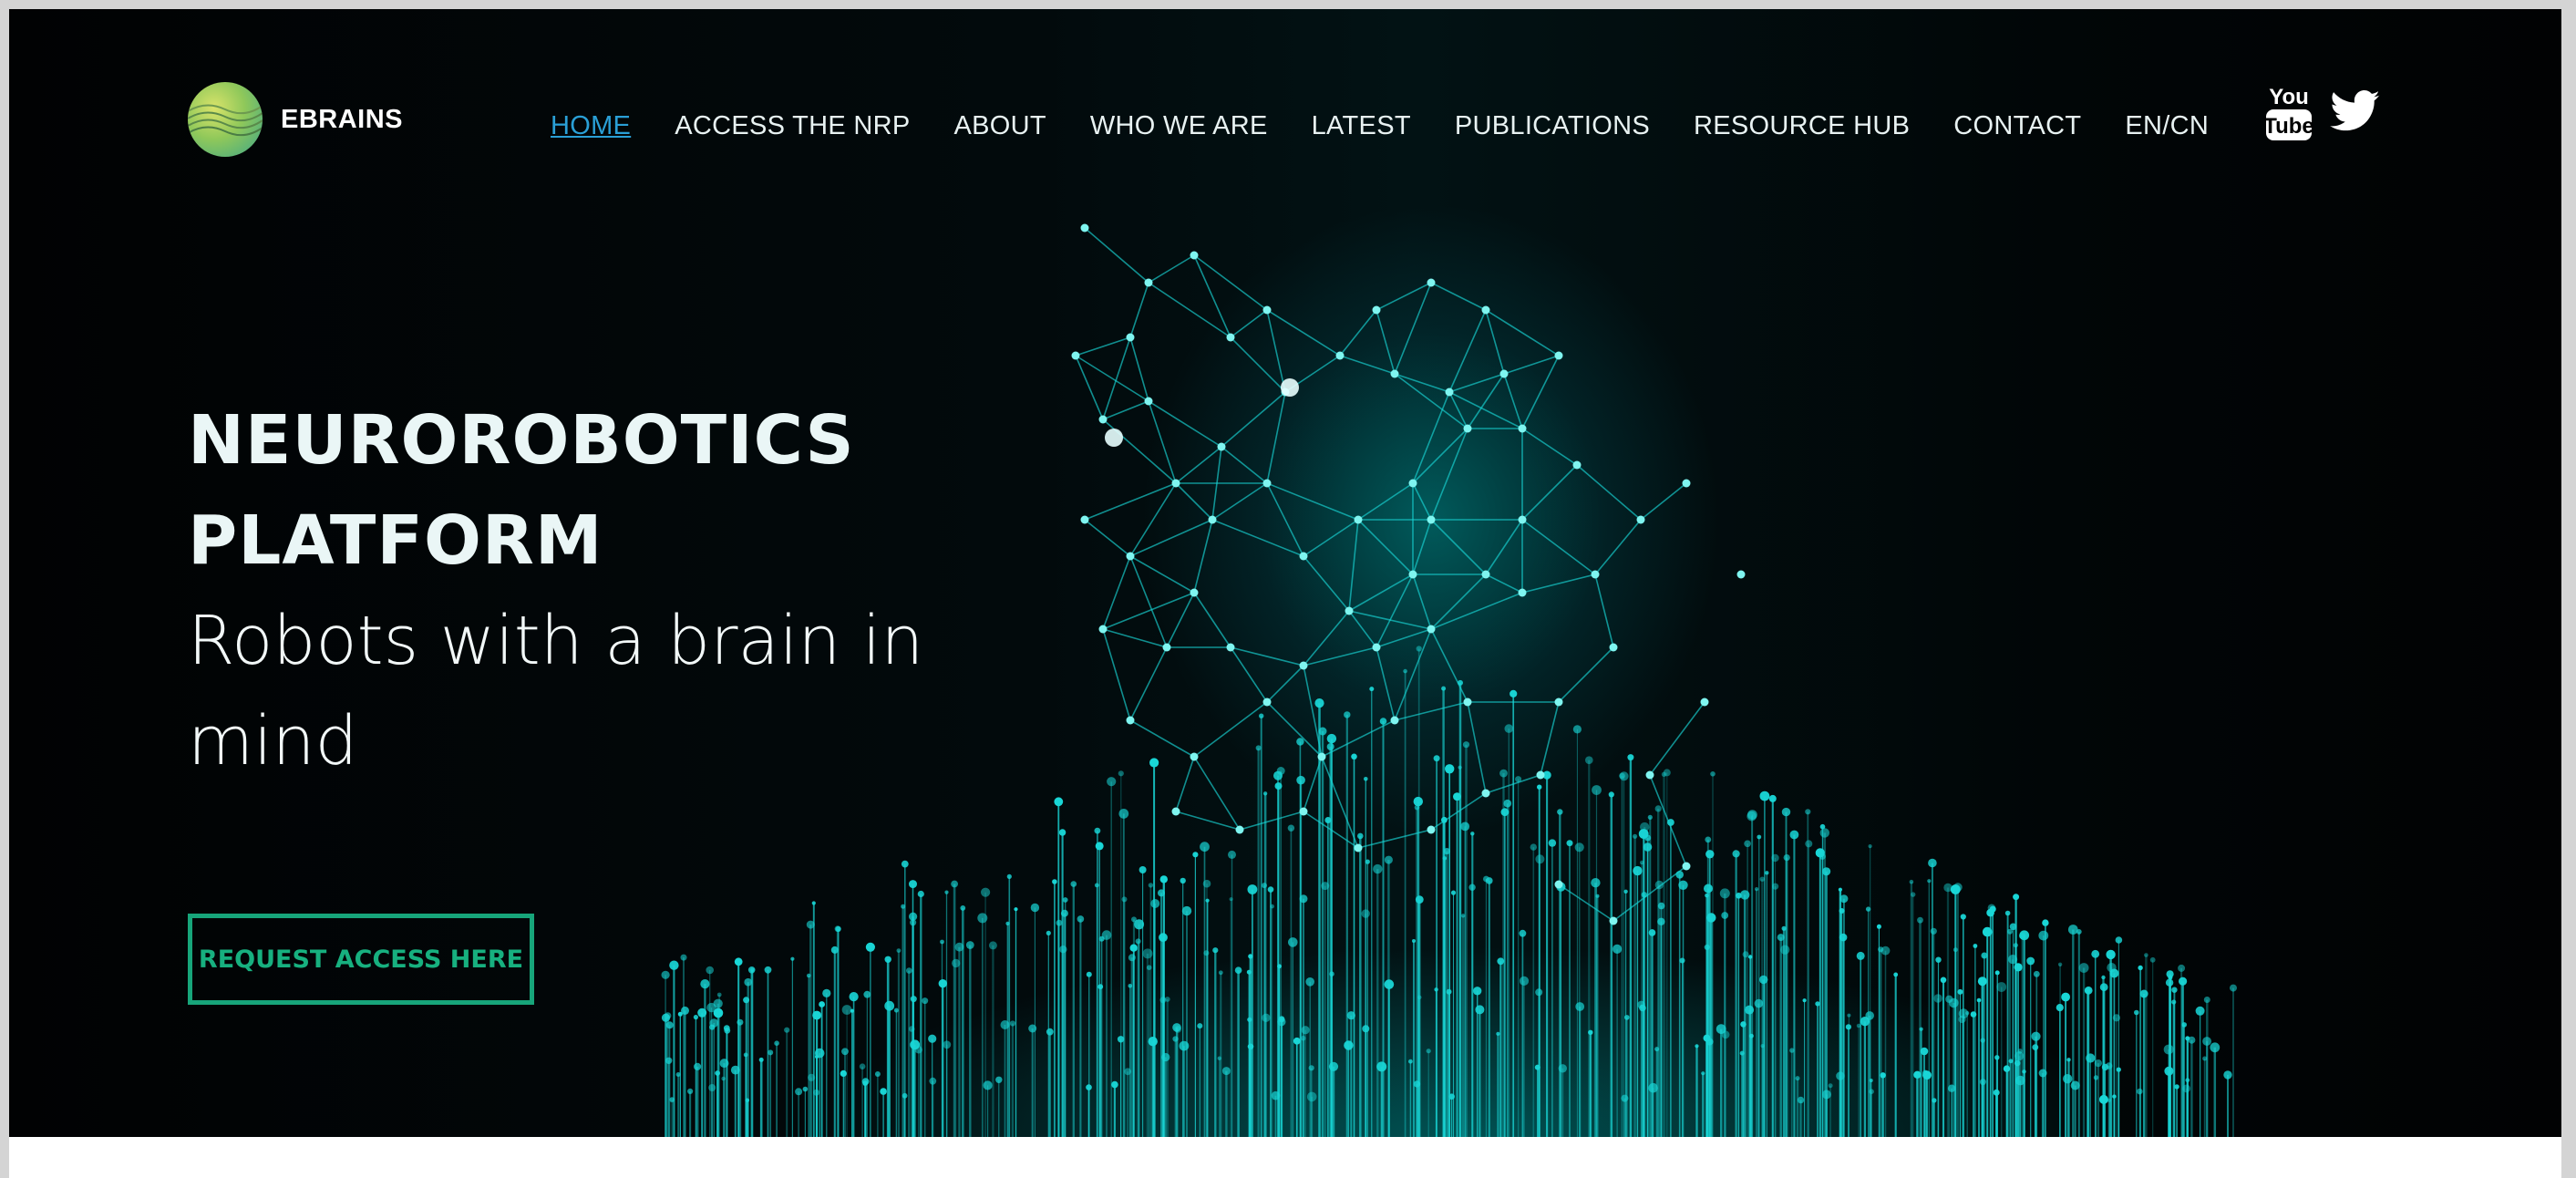 This screenshot has width=2576, height=1178. Describe the element at coordinates (2289, 97) in the screenshot. I see `svg-text: You` at that location.